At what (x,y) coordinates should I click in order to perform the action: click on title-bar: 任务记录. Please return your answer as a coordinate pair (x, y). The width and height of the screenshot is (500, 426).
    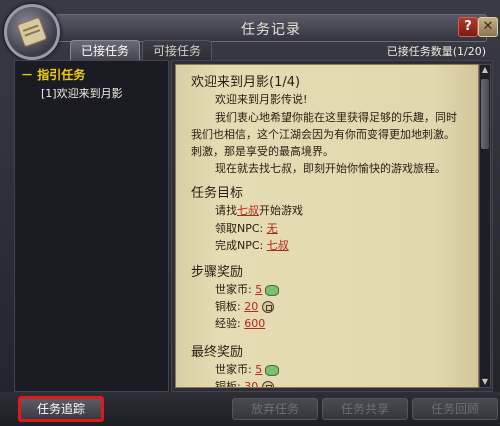
    Looking at the image, I should click on (271, 28).